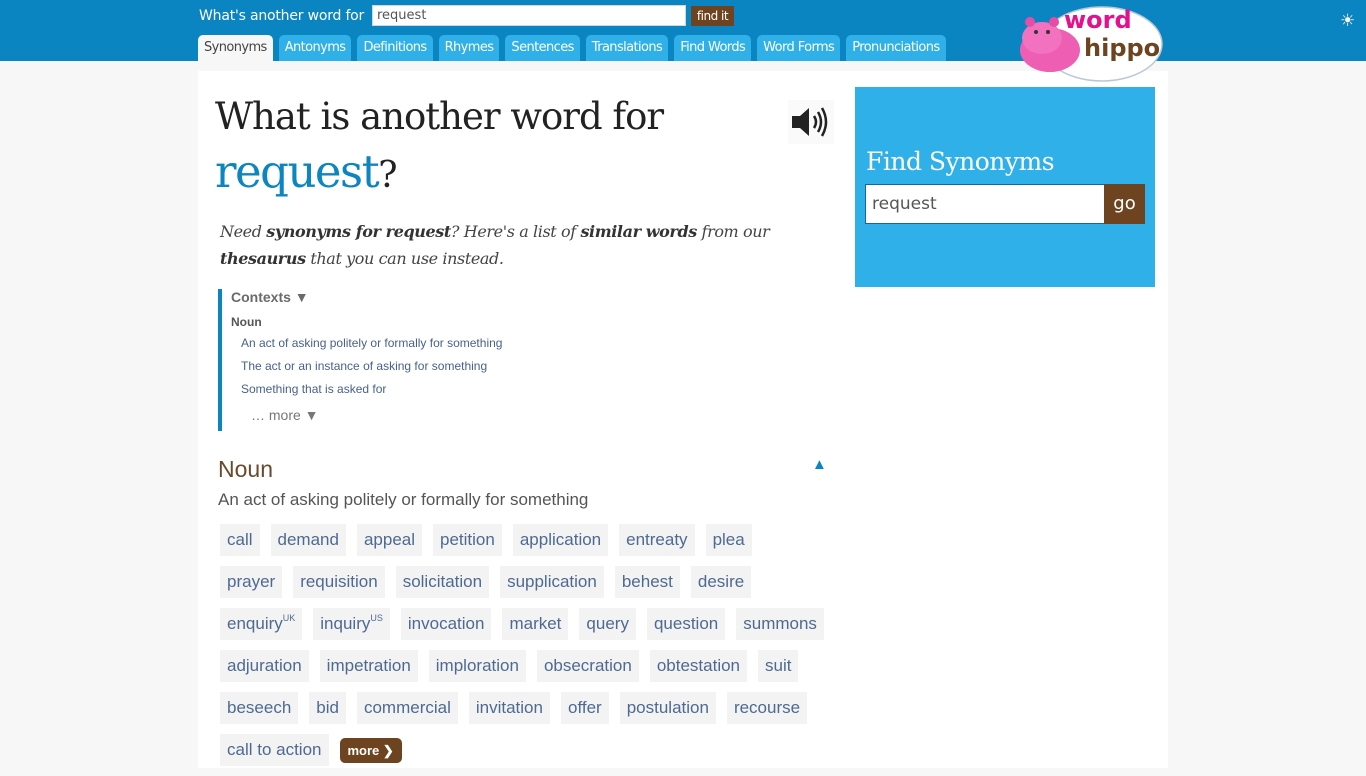 The height and width of the screenshot is (776, 1366). Describe the element at coordinates (263, 258) in the screenshot. I see `intro-bold: thesaurus` at that location.